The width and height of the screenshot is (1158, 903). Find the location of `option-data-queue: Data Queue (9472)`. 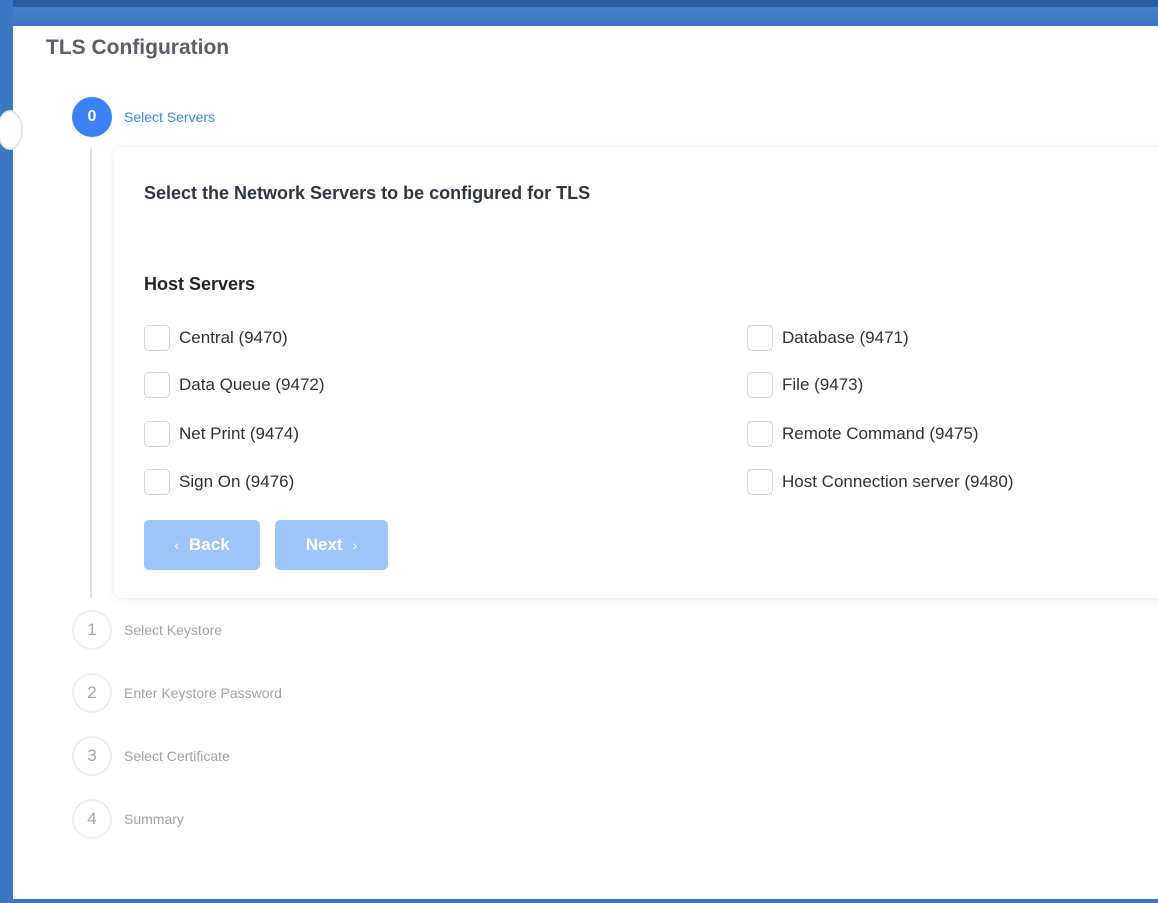

option-data-queue: Data Queue (9472) is located at coordinates (234, 385).